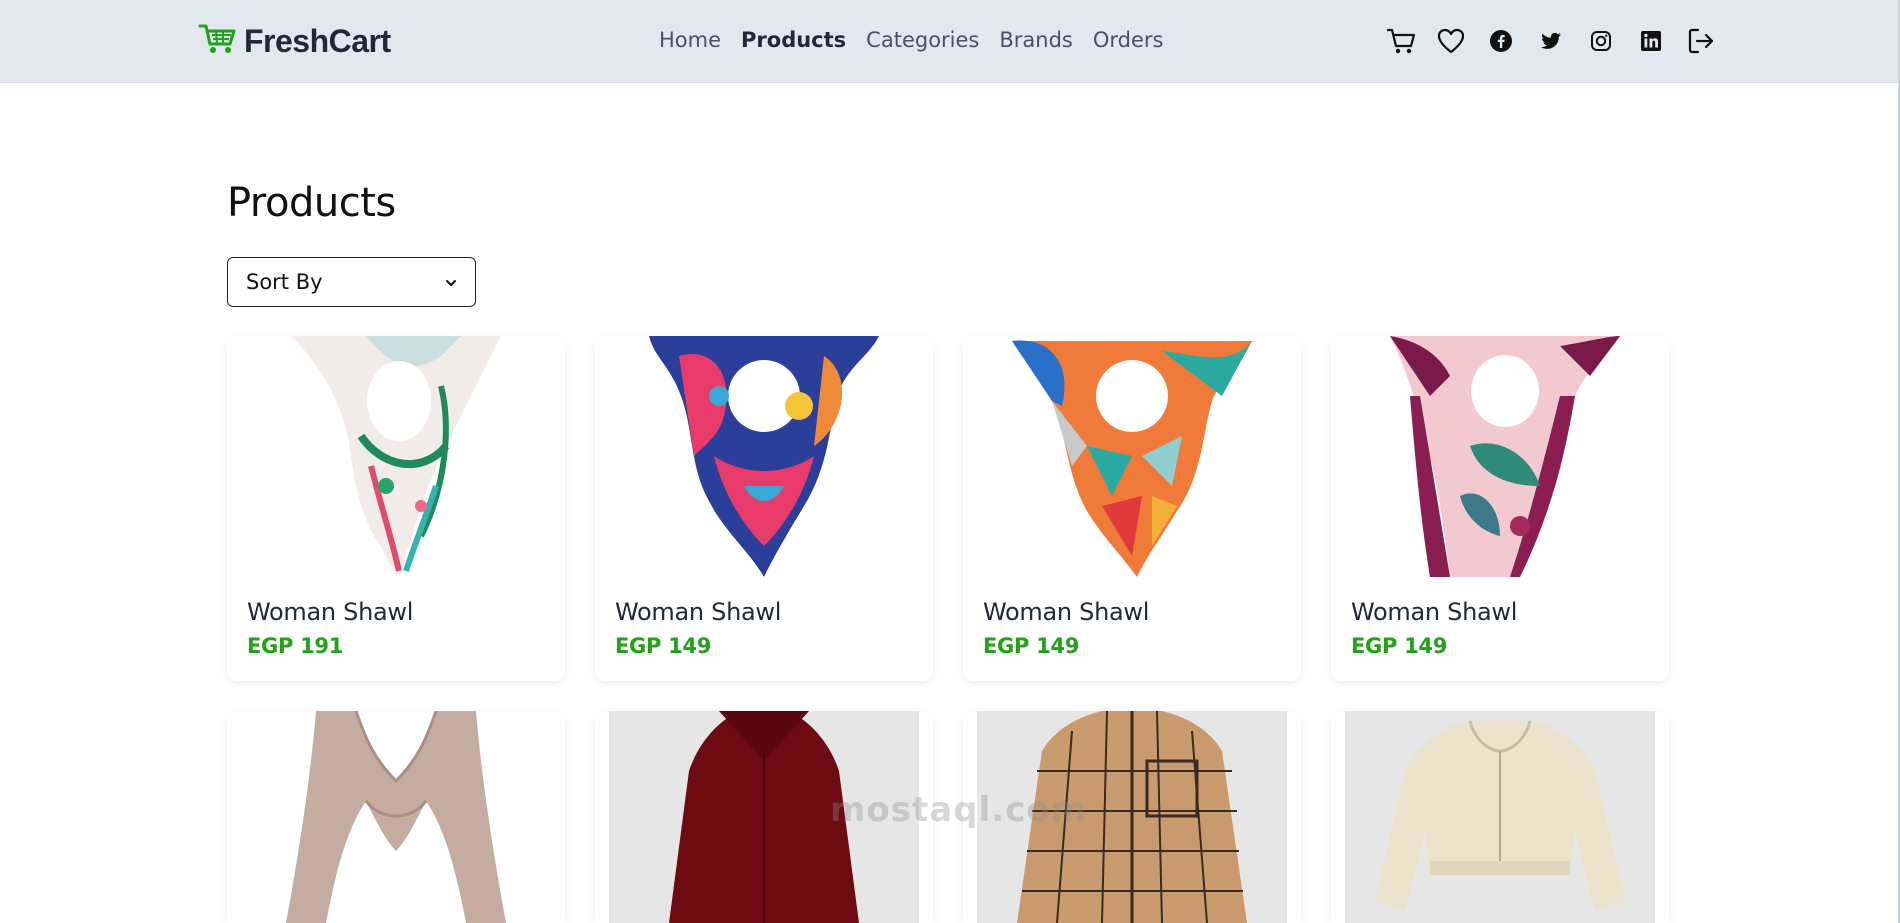 This screenshot has width=1900, height=923. What do you see at coordinates (351, 282) in the screenshot?
I see `sort-select: Sort By` at bounding box center [351, 282].